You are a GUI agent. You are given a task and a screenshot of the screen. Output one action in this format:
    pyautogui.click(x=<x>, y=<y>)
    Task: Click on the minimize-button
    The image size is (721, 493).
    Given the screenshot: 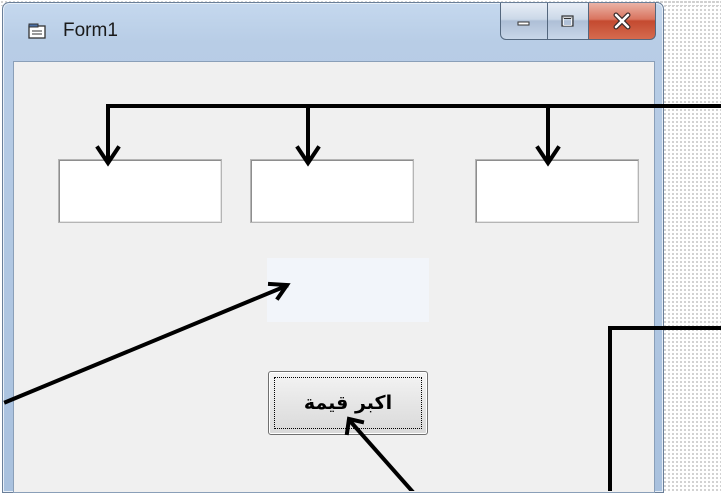 What is the action you would take?
    pyautogui.click(x=524, y=21)
    